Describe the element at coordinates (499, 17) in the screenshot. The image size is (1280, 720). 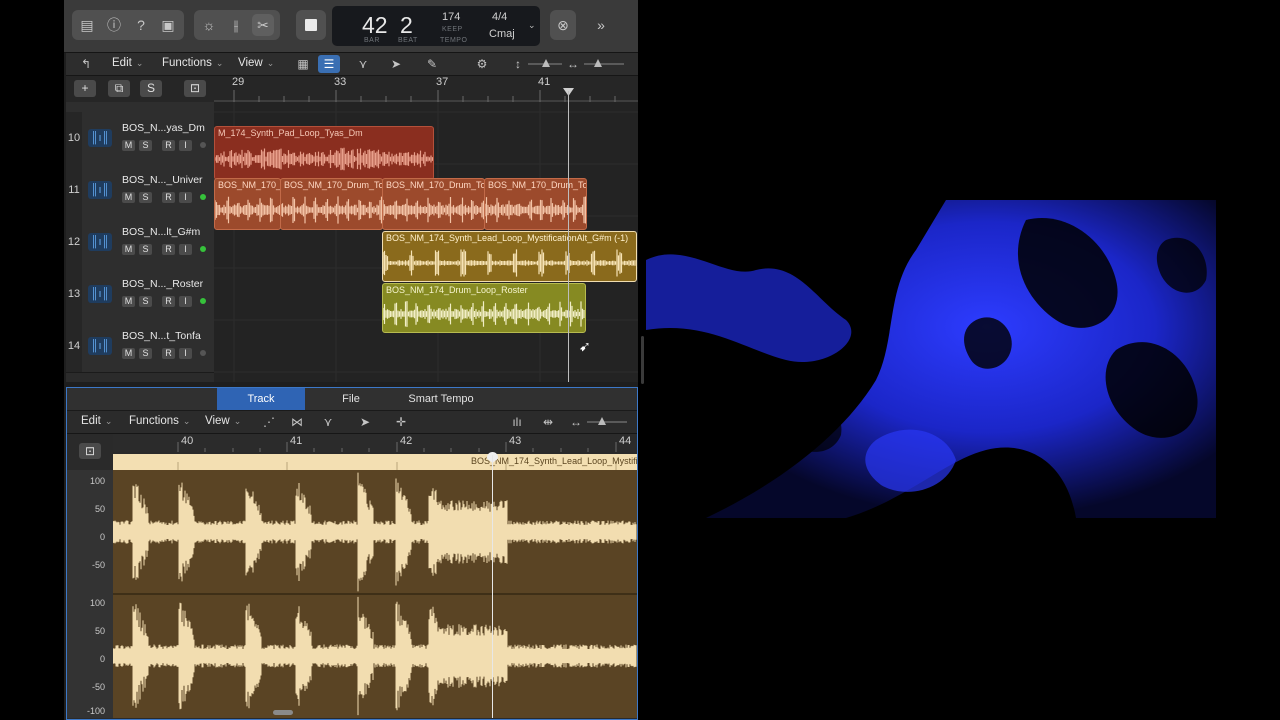
I see `lcd-time-signature: 4/4` at that location.